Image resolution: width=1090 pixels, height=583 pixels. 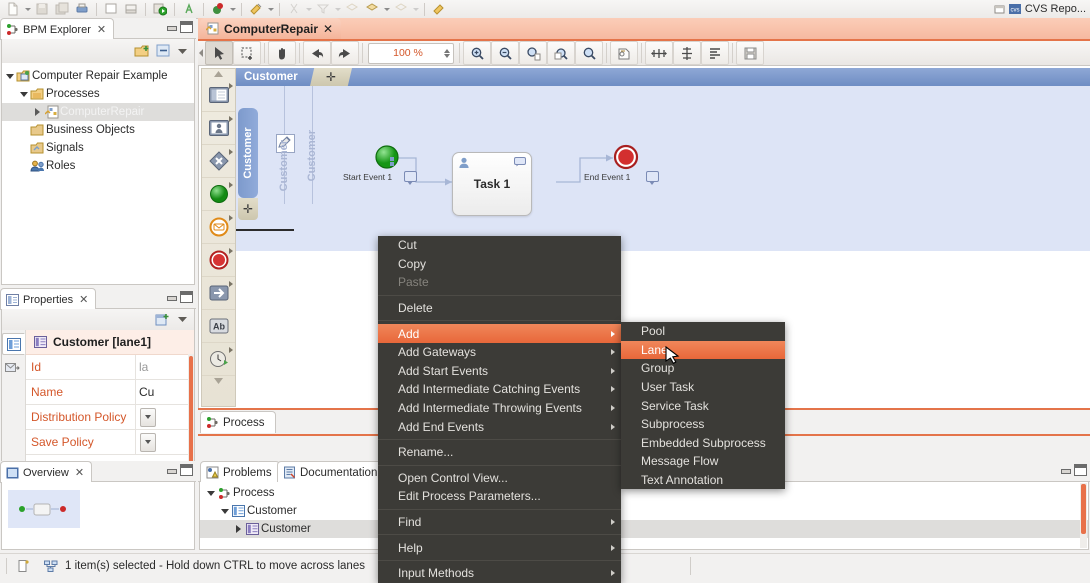 What do you see at coordinates (98, 76) in the screenshot?
I see `sidebar-item-computer-repair-example: Computer Repair Example` at bounding box center [98, 76].